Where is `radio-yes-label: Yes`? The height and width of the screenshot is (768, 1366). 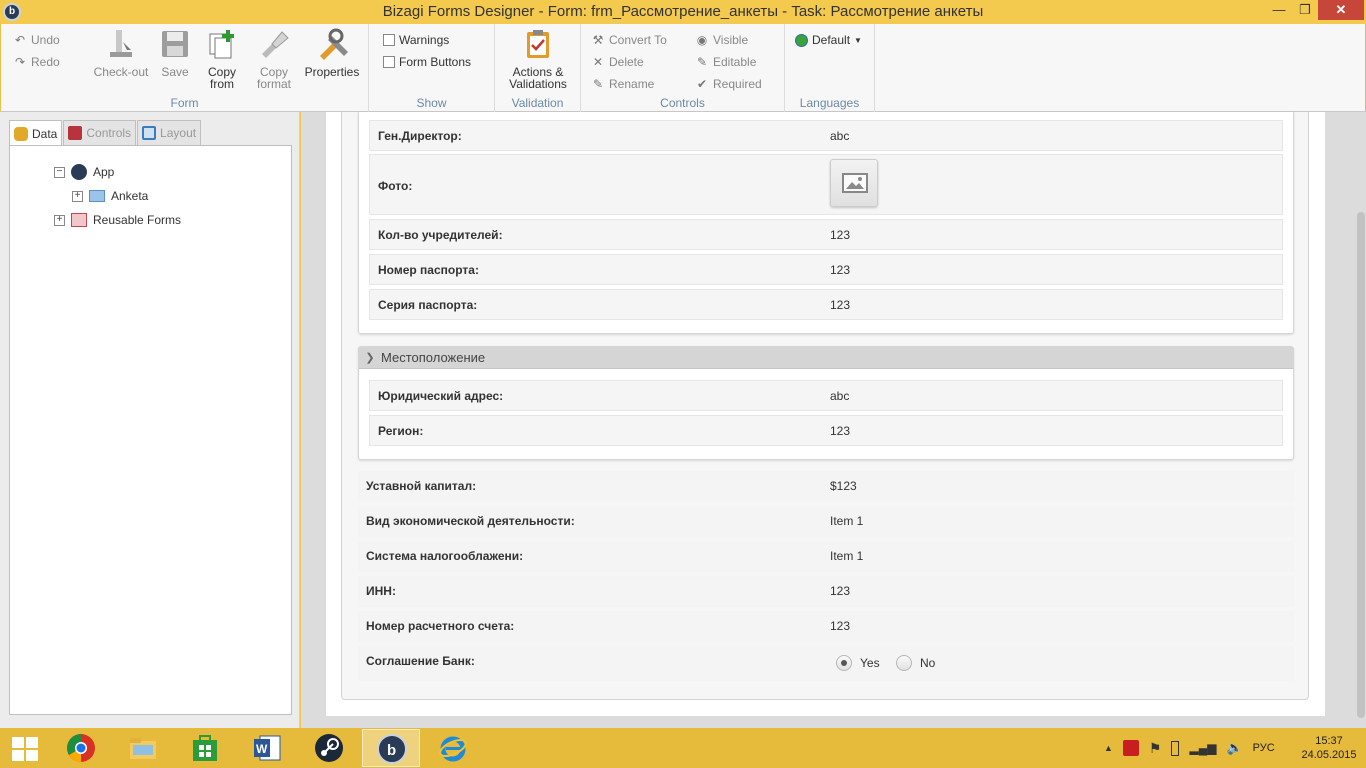
radio-yes-label: Yes is located at coordinates (870, 663).